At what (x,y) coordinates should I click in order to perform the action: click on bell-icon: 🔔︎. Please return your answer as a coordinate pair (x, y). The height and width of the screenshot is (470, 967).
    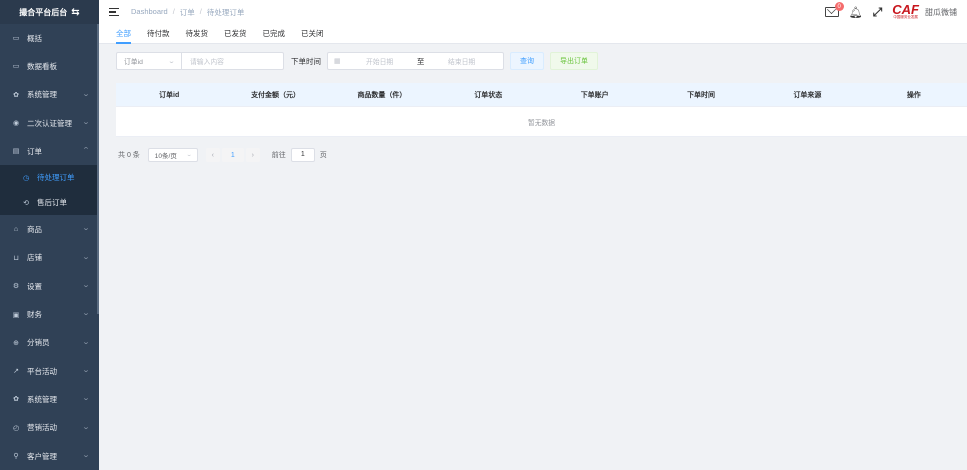
    Looking at the image, I should click on (856, 12).